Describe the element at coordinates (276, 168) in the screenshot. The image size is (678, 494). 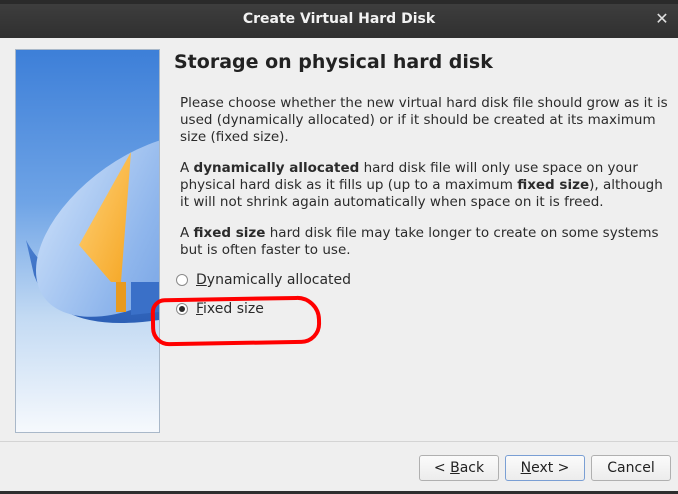
I see `para2-bold-dynamic: dynamically allocated` at that location.